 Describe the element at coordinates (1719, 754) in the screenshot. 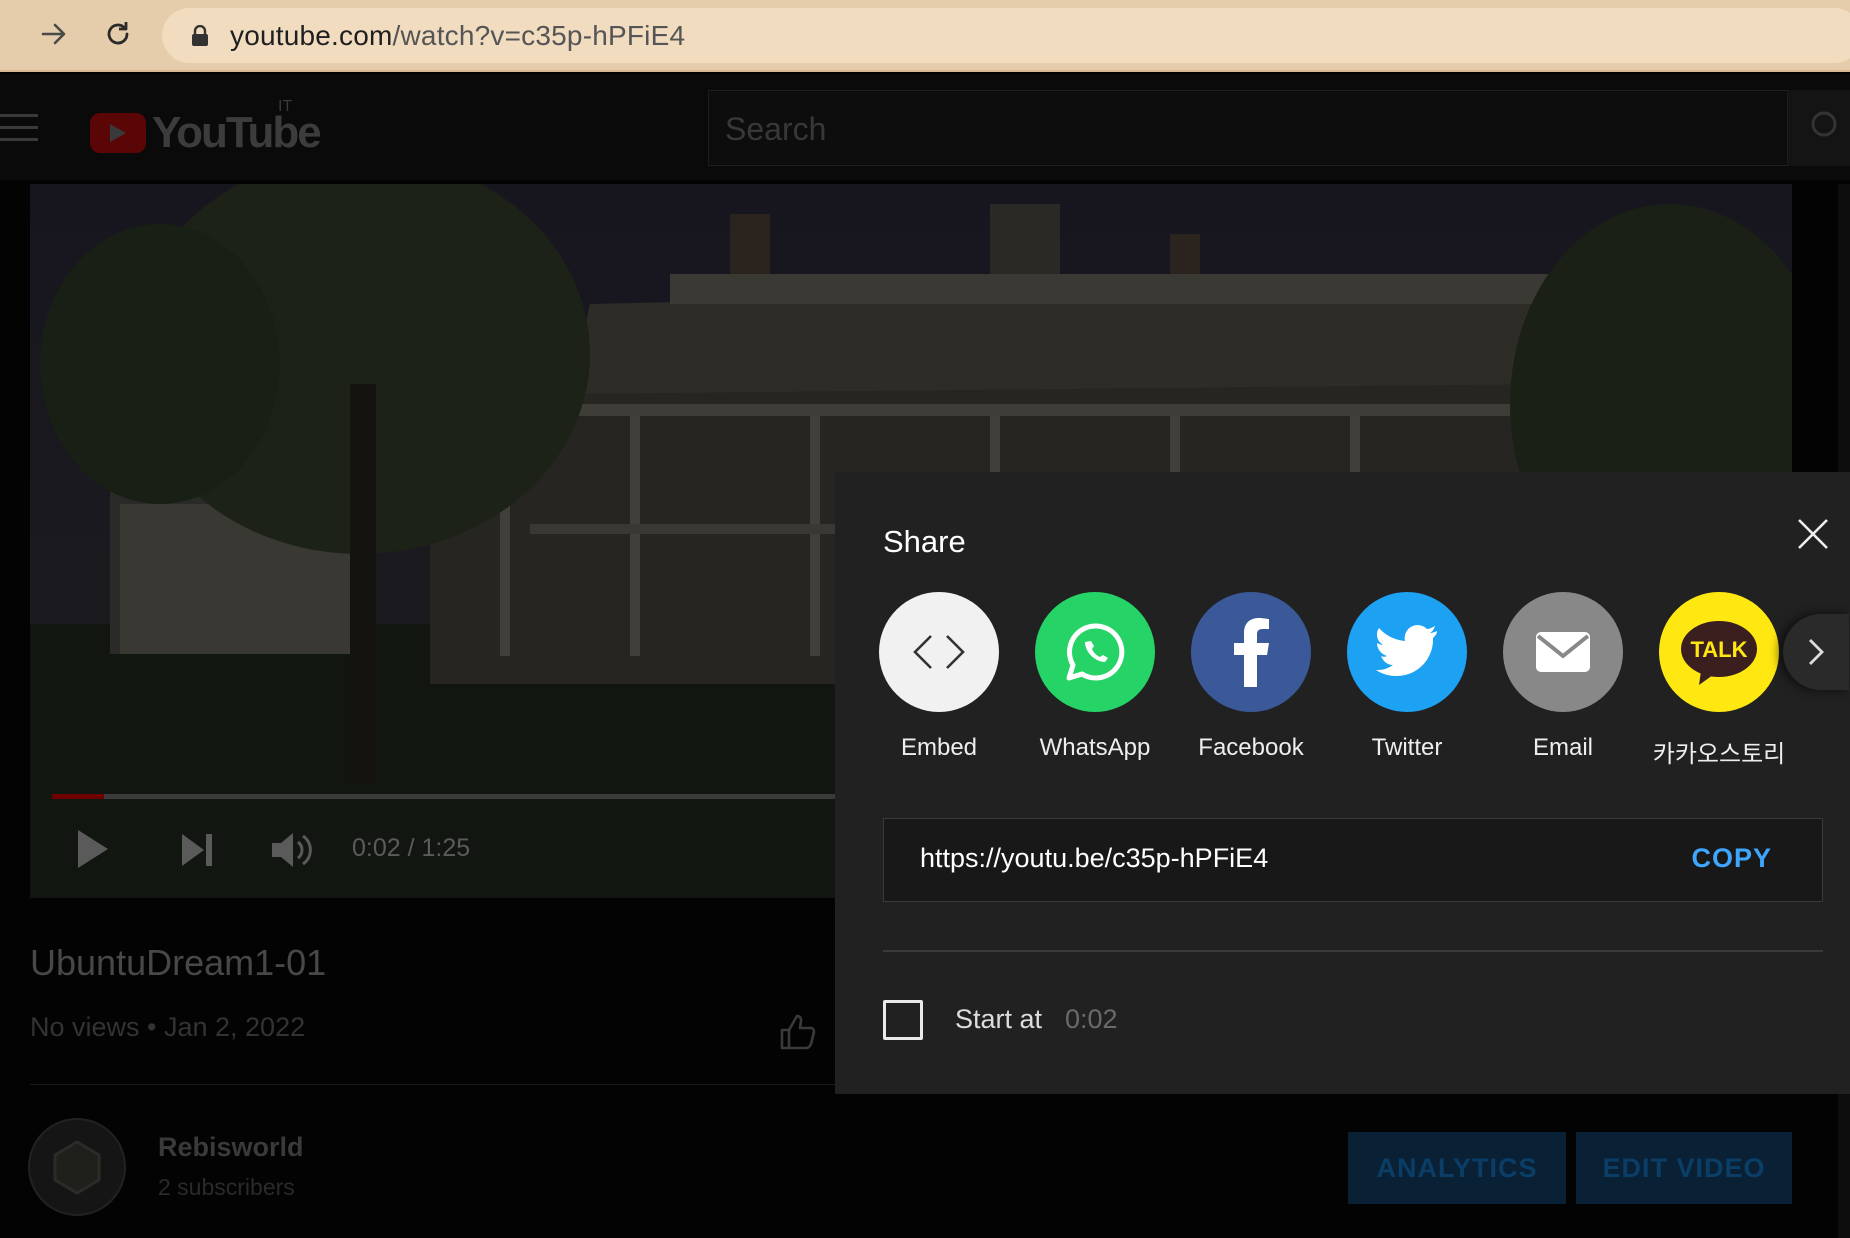

I see `share-label: 카카오스토리` at that location.